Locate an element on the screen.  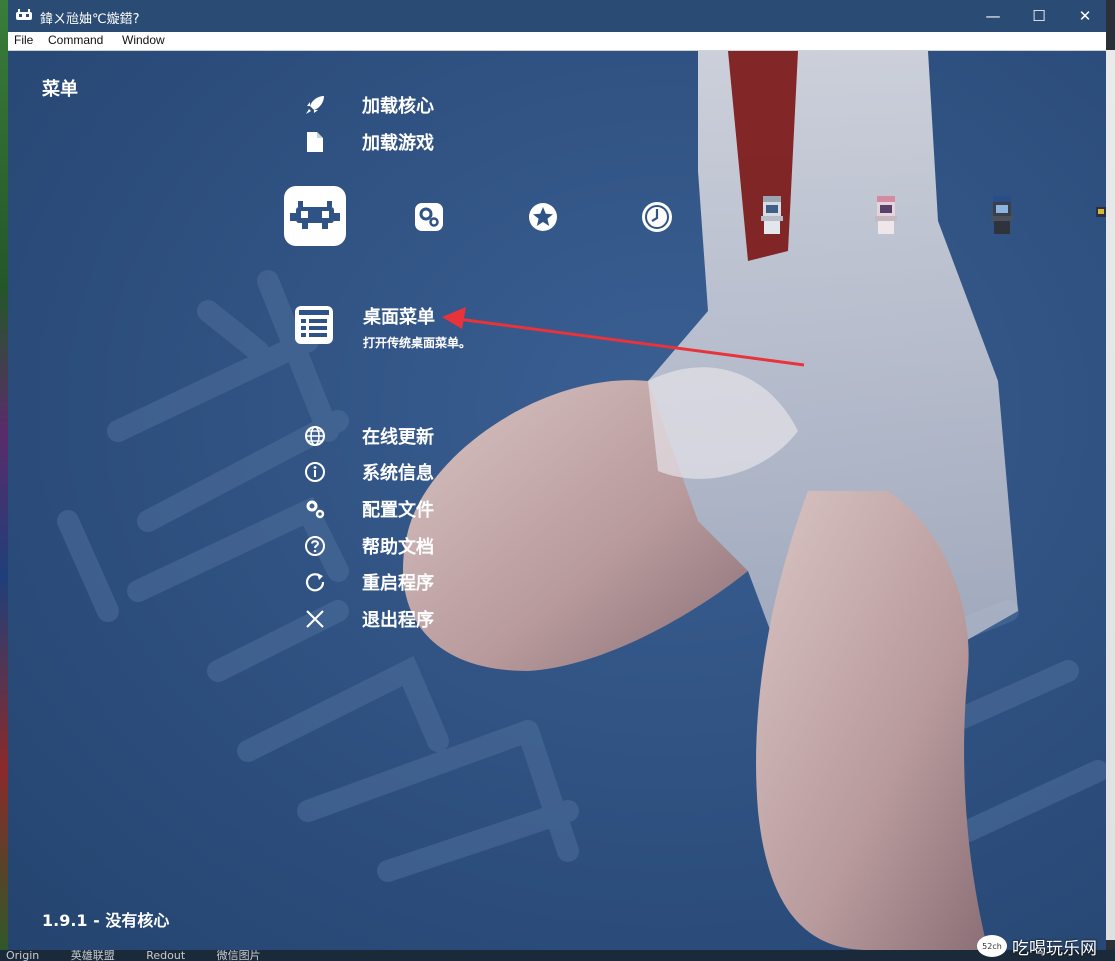
menu-item-label: 重启程序 is located at coordinates (398, 583).